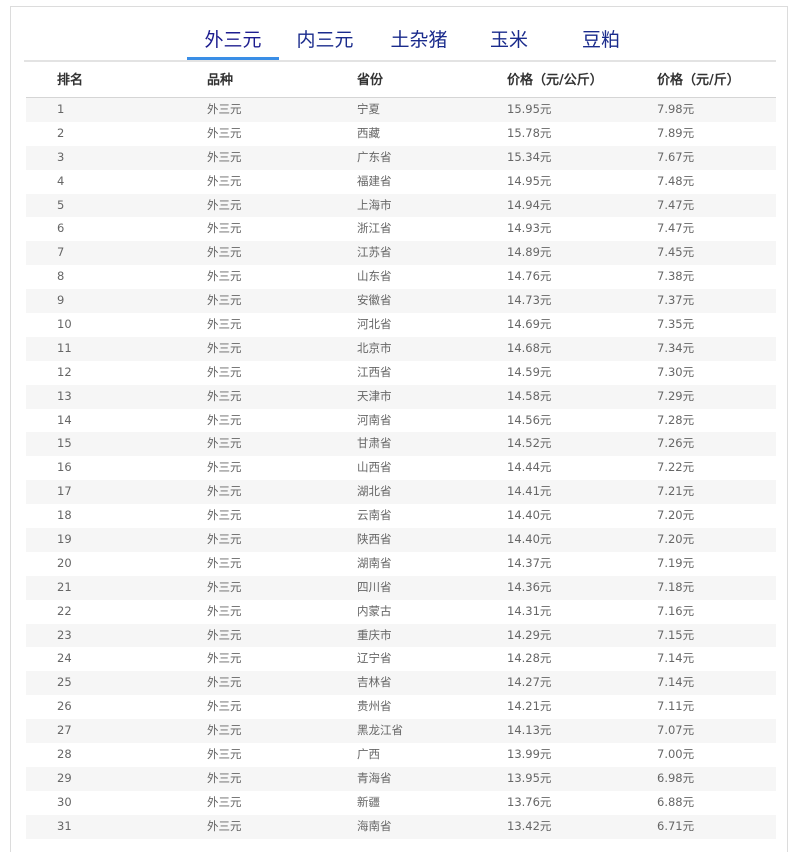  I want to click on province-cell: 天津市, so click(374, 395).